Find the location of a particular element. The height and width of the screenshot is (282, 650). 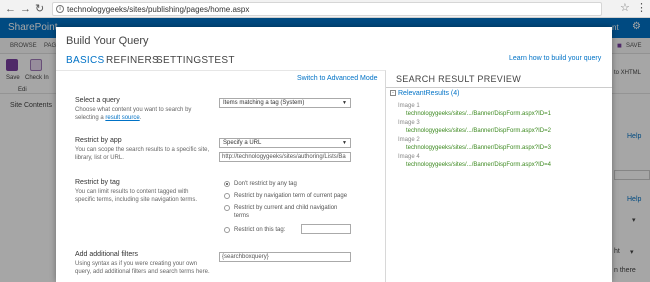

arrow-left-icon: ← is located at coordinates (10, 9).